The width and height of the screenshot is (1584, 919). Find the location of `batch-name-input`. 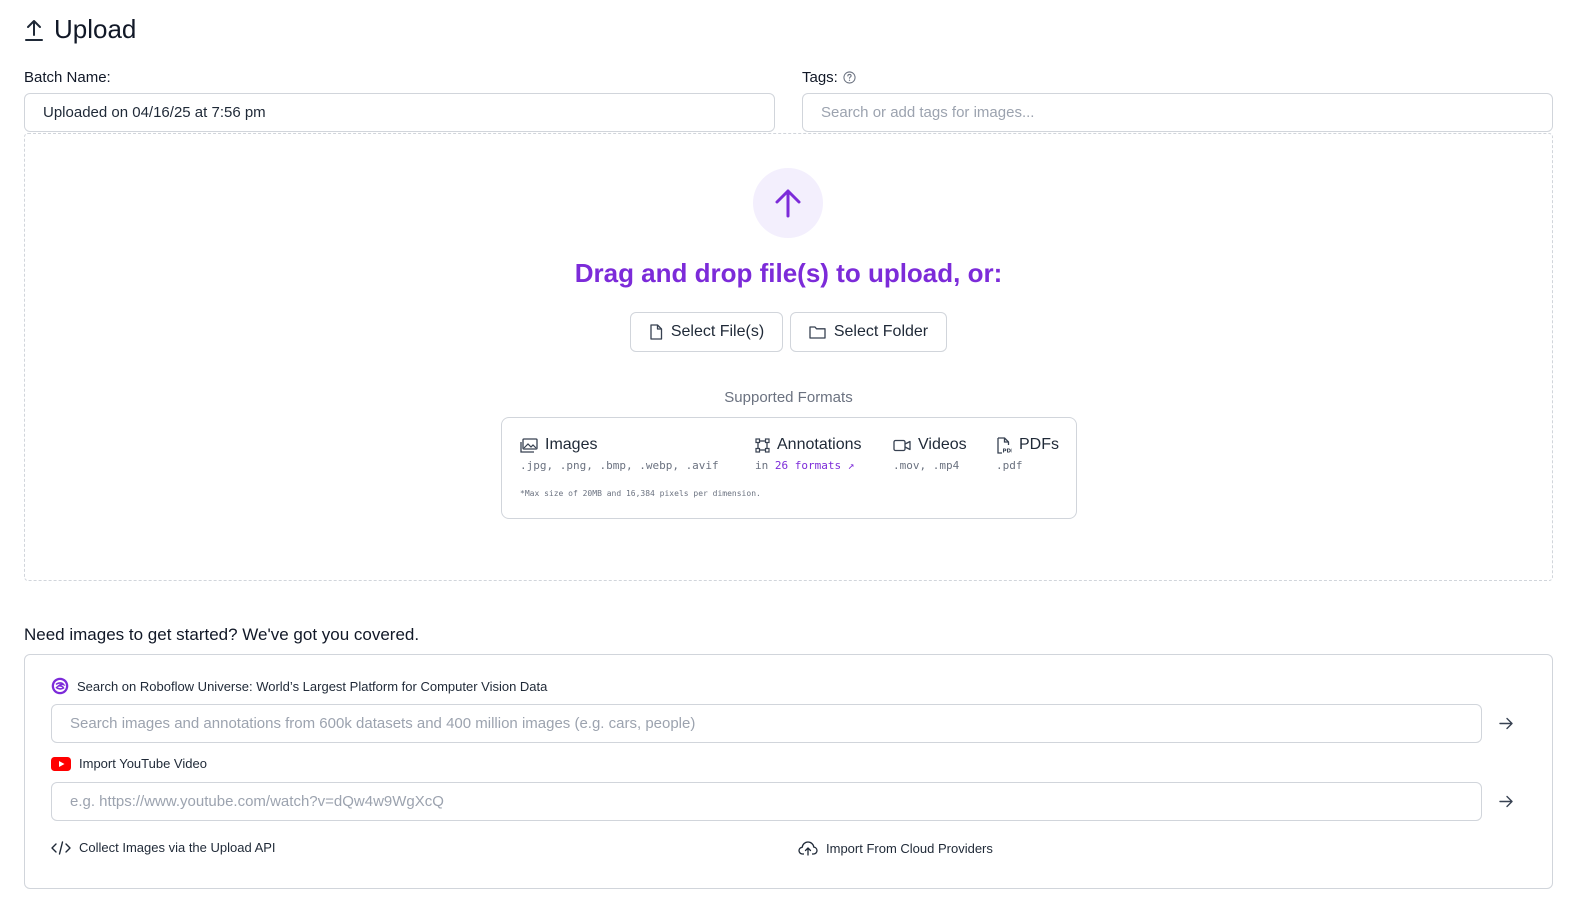

batch-name-input is located at coordinates (399, 112).